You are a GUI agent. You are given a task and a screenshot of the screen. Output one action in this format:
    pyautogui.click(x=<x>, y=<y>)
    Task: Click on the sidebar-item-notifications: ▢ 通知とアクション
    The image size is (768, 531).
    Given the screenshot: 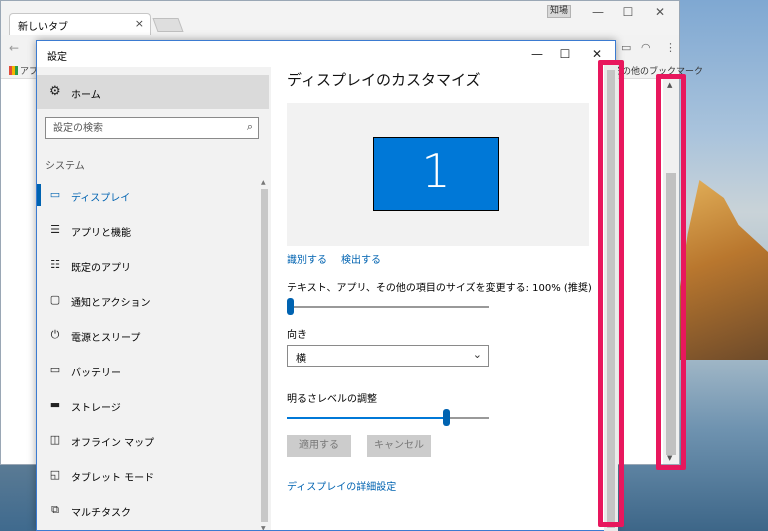 What is the action you would take?
    pyautogui.click(x=149, y=300)
    